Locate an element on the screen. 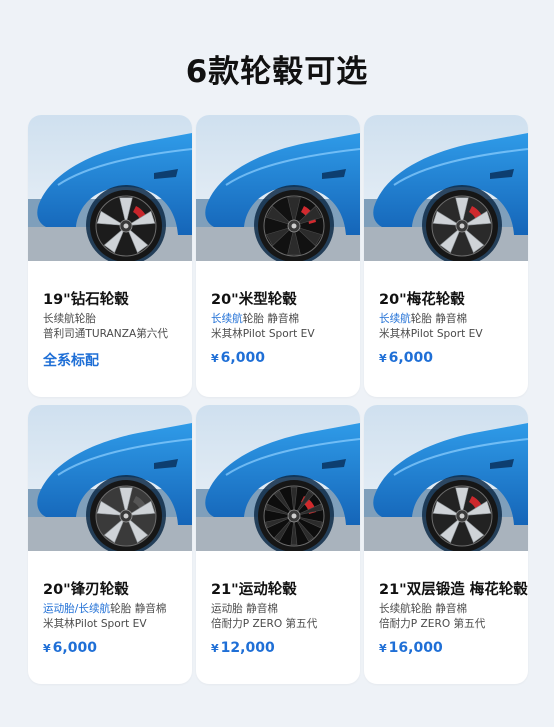  price: ¥12,000 is located at coordinates (243, 648).